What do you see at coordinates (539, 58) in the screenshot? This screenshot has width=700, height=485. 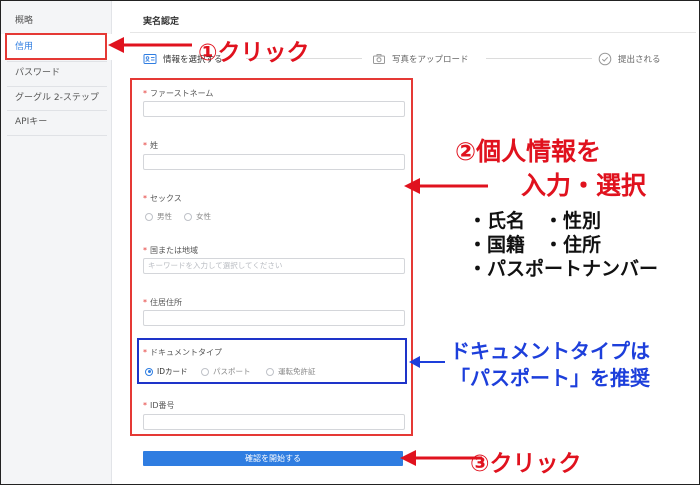 I see `step-connector` at bounding box center [539, 58].